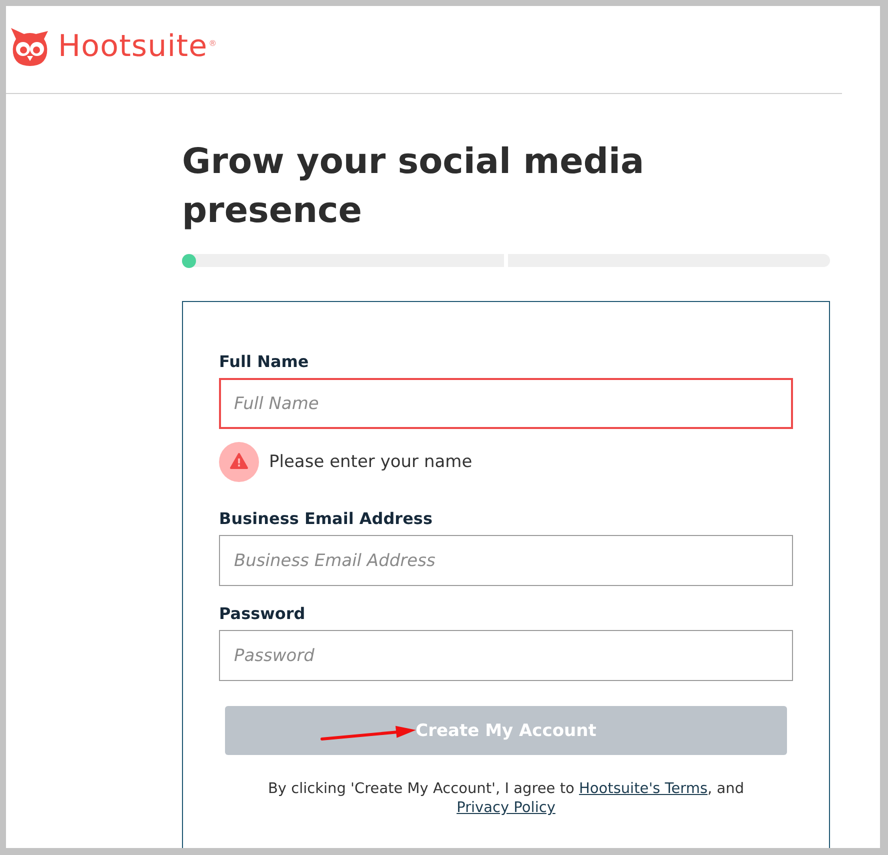  I want to click on terms-link: Hootsuite's Terms, so click(643, 789).